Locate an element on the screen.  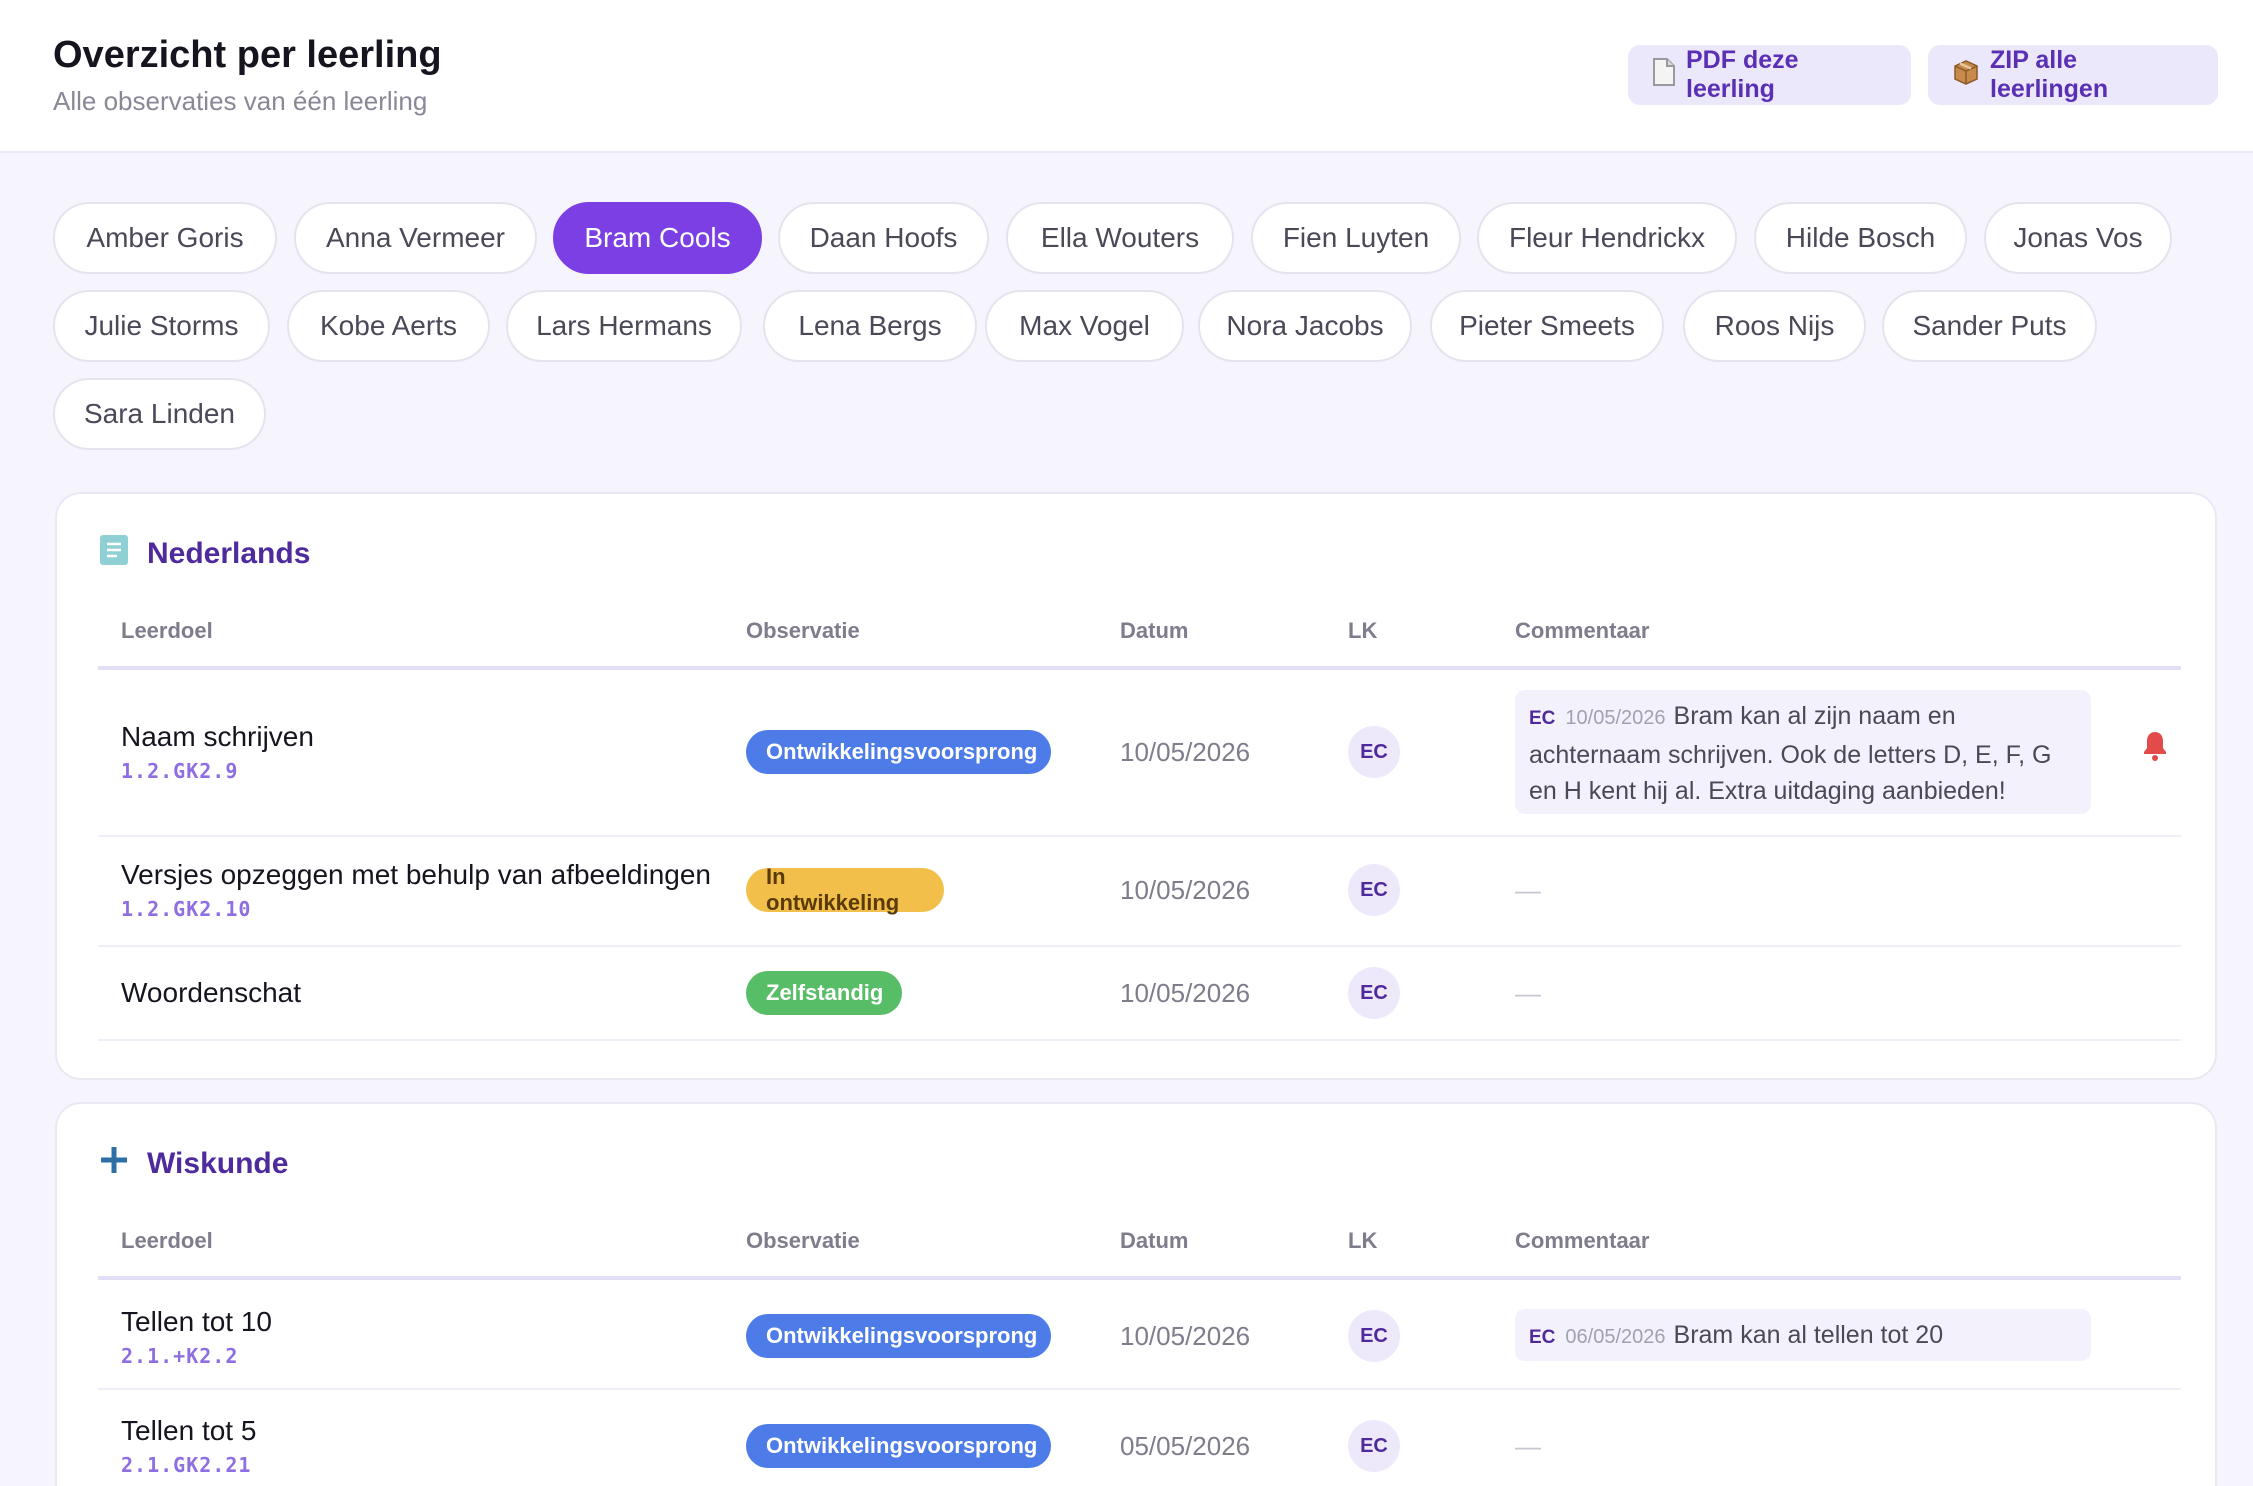
status-badge: Zelfstandig is located at coordinates (824, 993).